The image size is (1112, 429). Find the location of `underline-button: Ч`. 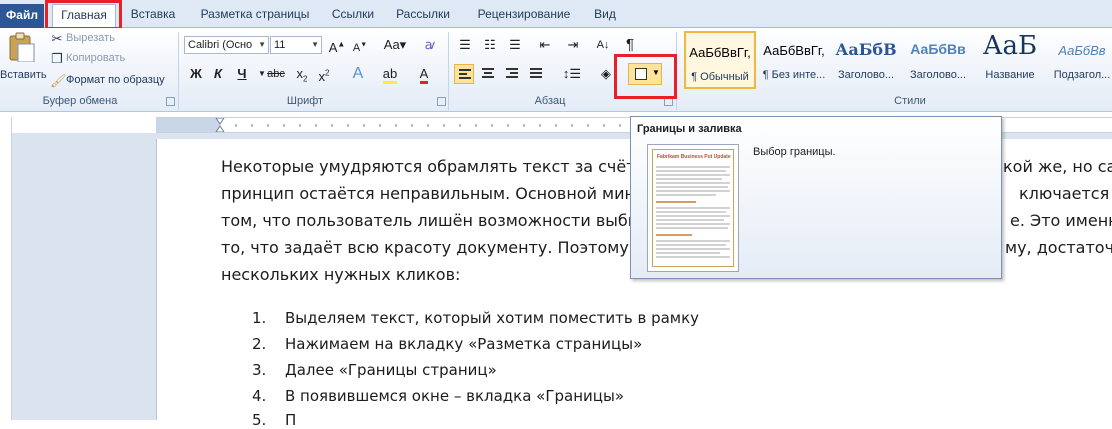

underline-button: Ч is located at coordinates (242, 74).